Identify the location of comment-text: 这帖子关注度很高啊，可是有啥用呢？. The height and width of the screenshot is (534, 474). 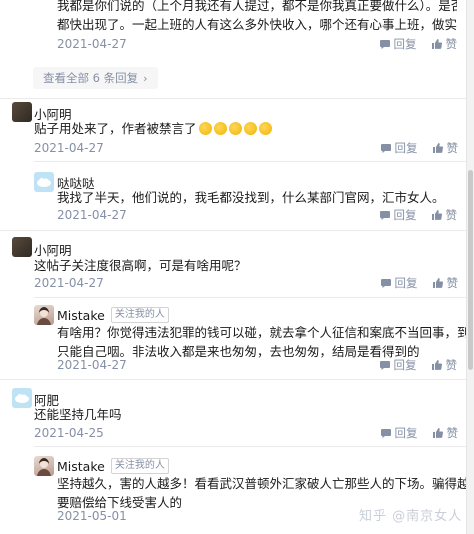
(140, 265).